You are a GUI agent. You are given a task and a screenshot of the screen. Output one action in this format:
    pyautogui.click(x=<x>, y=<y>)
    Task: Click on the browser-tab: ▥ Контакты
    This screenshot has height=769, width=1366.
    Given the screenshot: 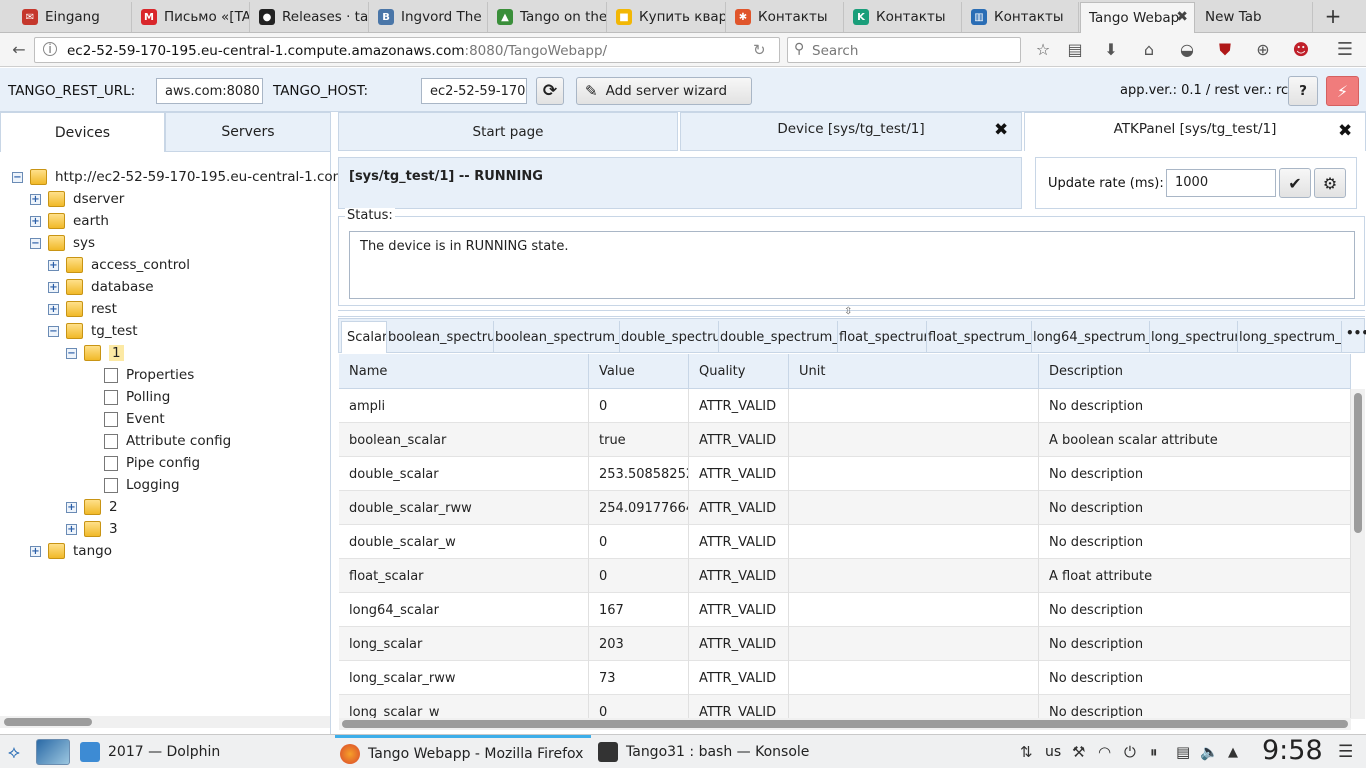 What is the action you would take?
    pyautogui.click(x=1021, y=17)
    